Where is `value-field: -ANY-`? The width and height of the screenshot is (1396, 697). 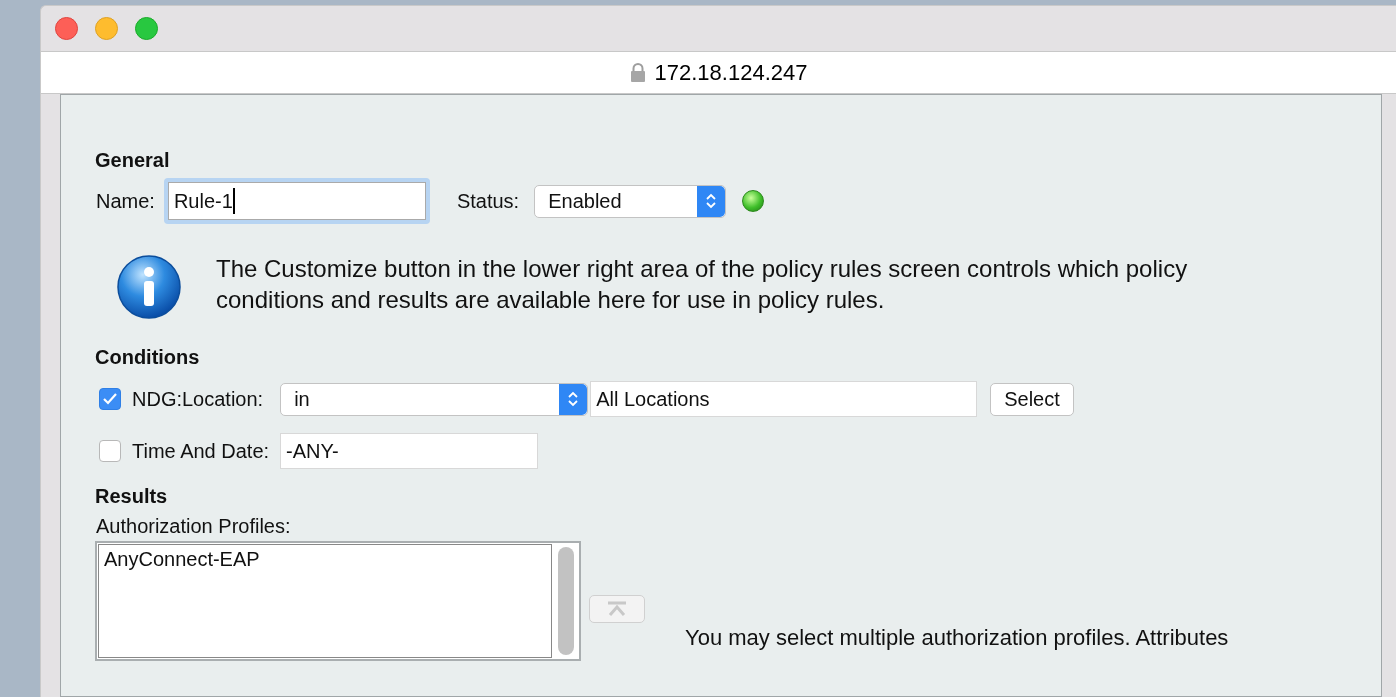 value-field: -ANY- is located at coordinates (409, 451).